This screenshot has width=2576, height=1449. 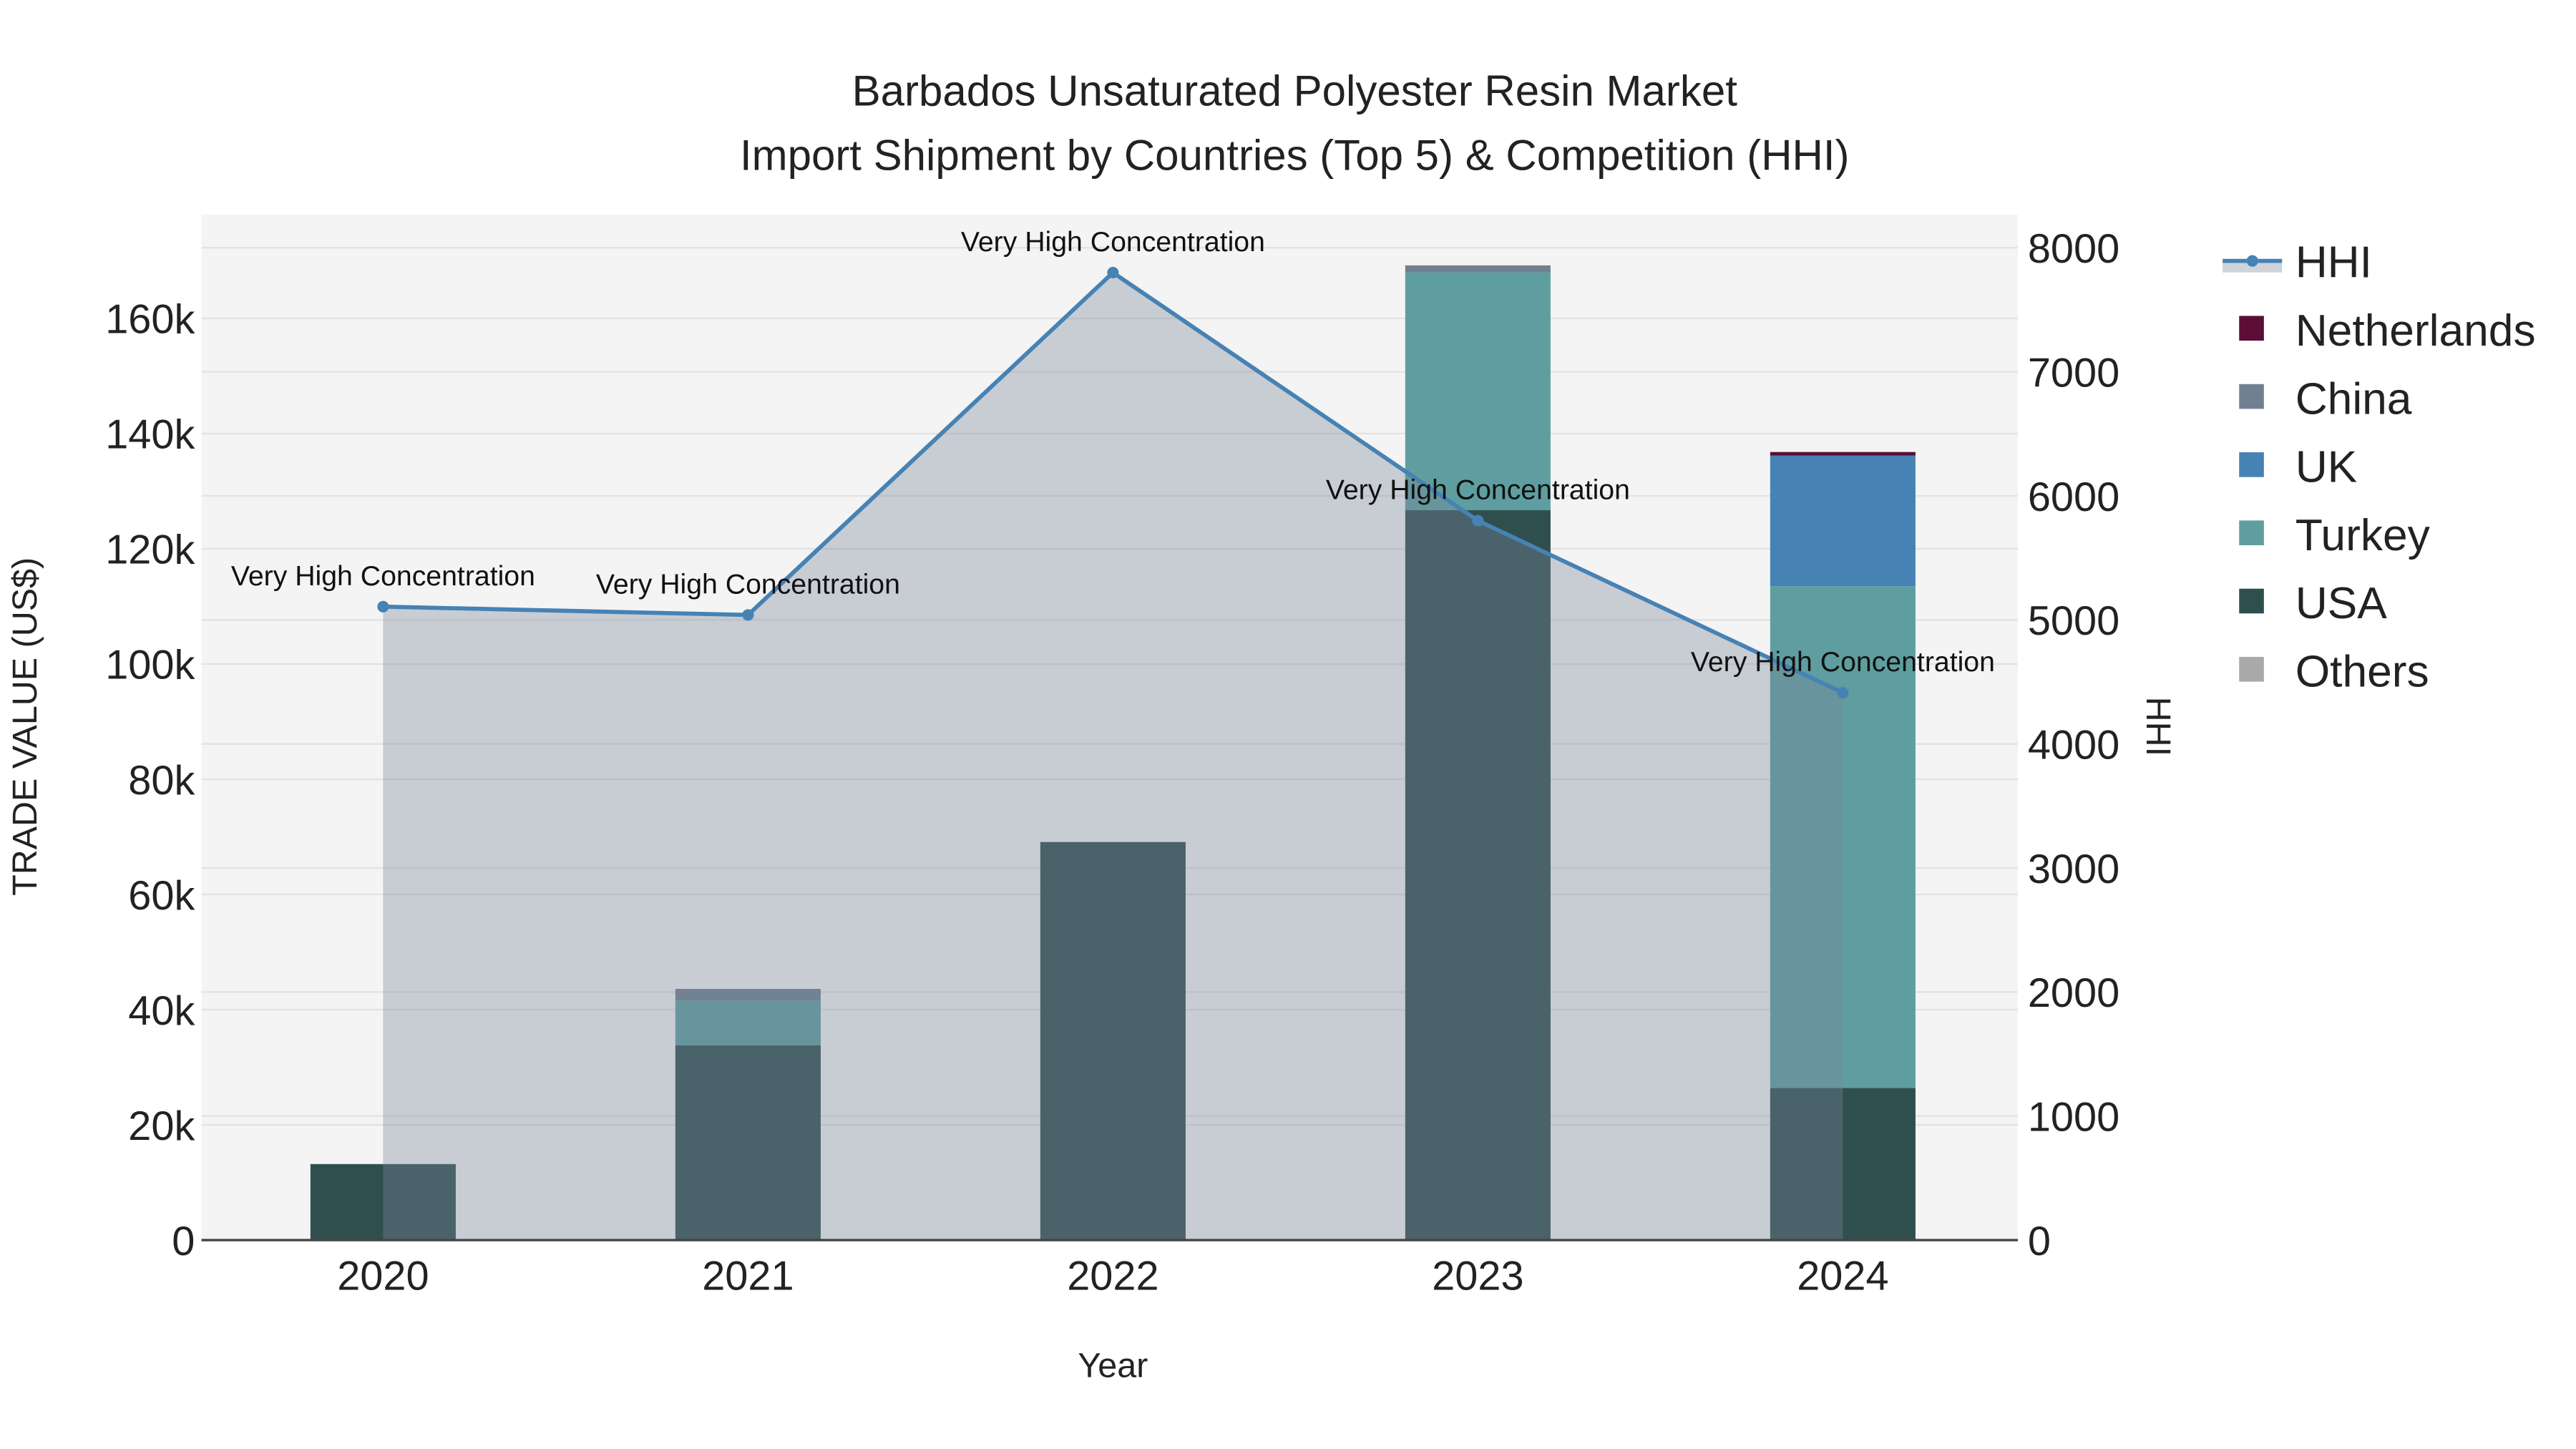 I want to click on legend-label-turkey: Turkey, so click(x=2363, y=535).